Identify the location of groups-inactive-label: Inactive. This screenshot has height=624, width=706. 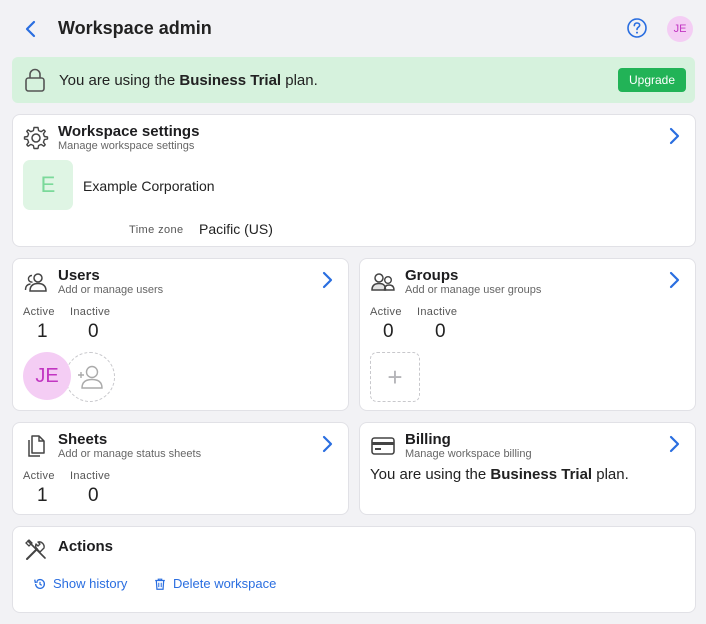
(437, 312).